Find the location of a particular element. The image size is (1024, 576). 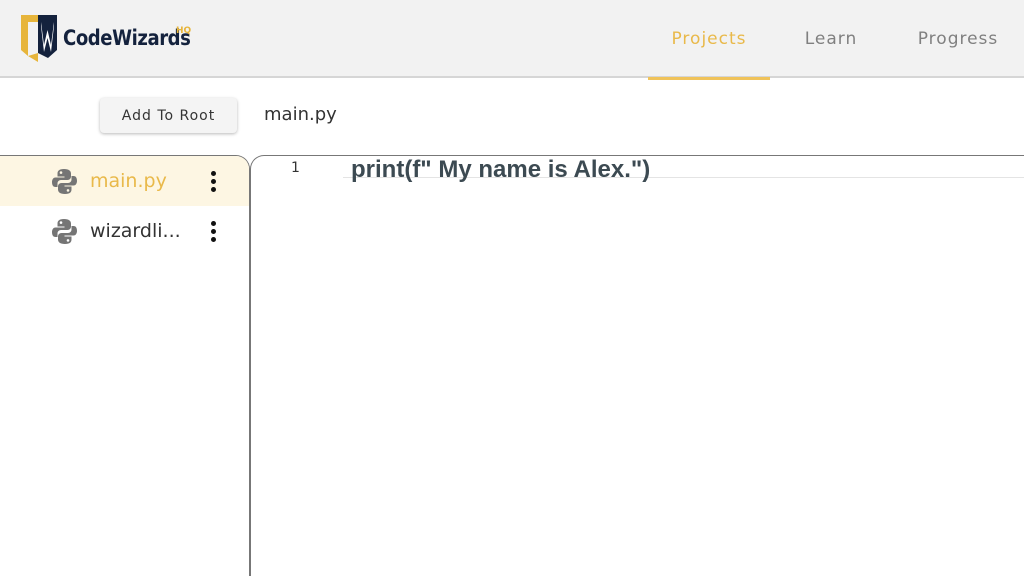

tab-projects: Projects is located at coordinates (709, 40).